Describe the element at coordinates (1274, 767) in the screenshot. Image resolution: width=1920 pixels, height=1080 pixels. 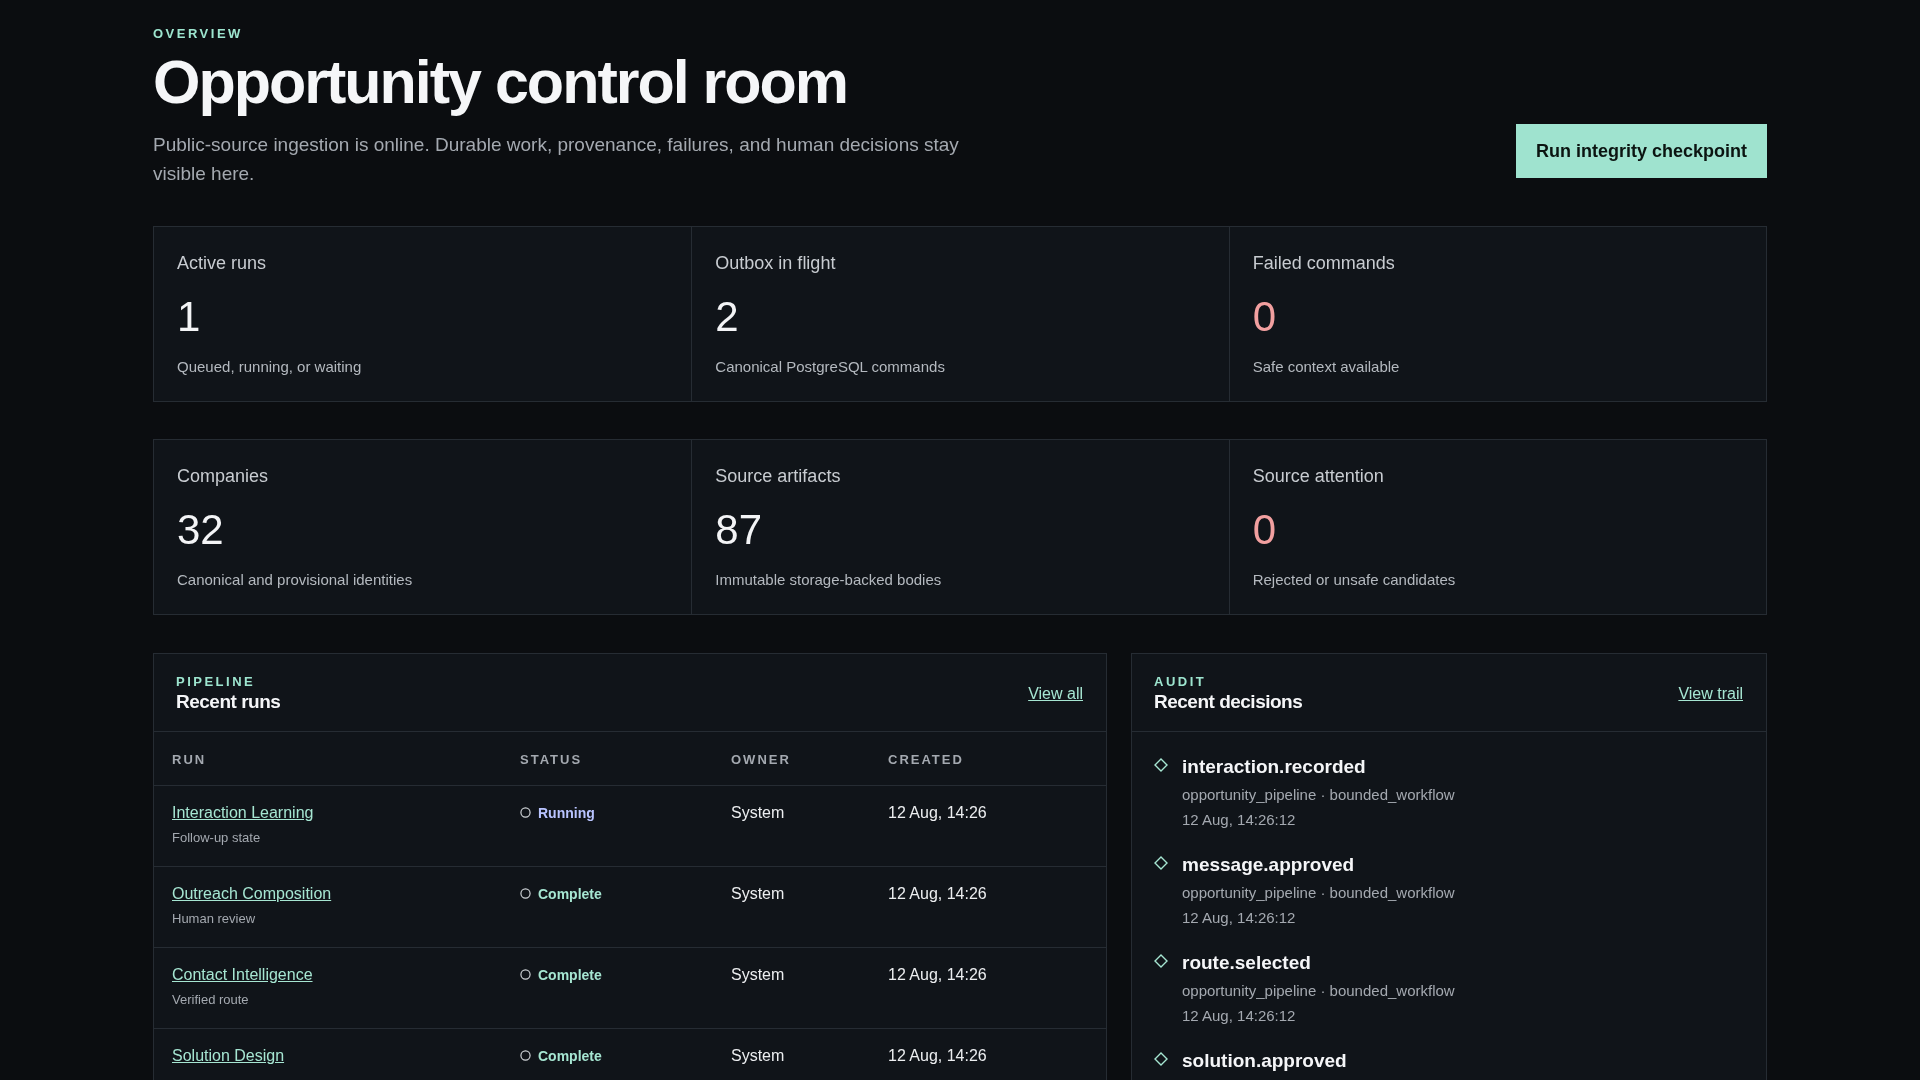
I see `event-name: interaction.recorded` at that location.